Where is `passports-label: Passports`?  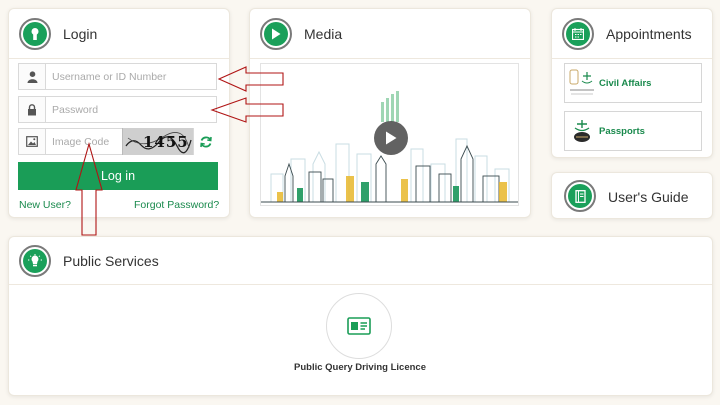
passports-label: Passports is located at coordinates (622, 131).